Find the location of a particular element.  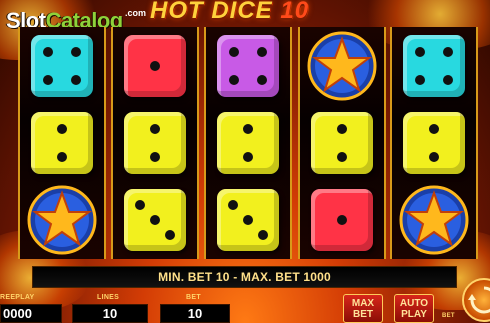

spin-button is located at coordinates (476, 300).